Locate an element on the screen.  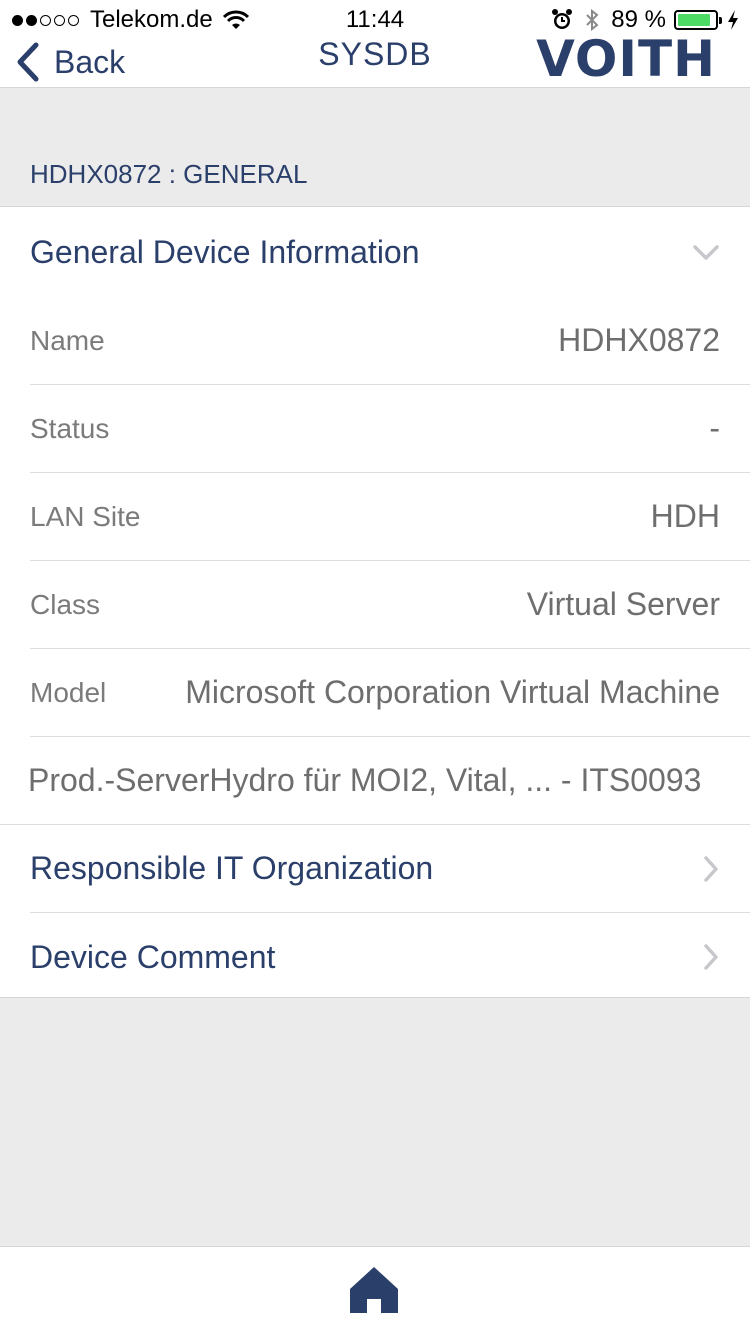
detail-key: Status is located at coordinates (70, 428).